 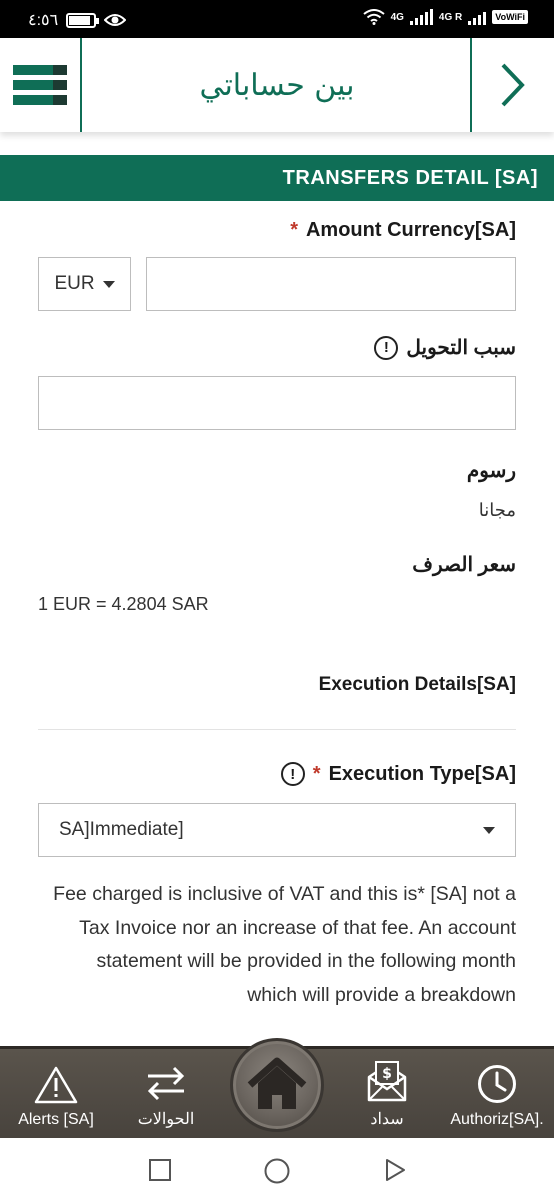 I want to click on home-circle-icon, so click(x=277, y=1171).